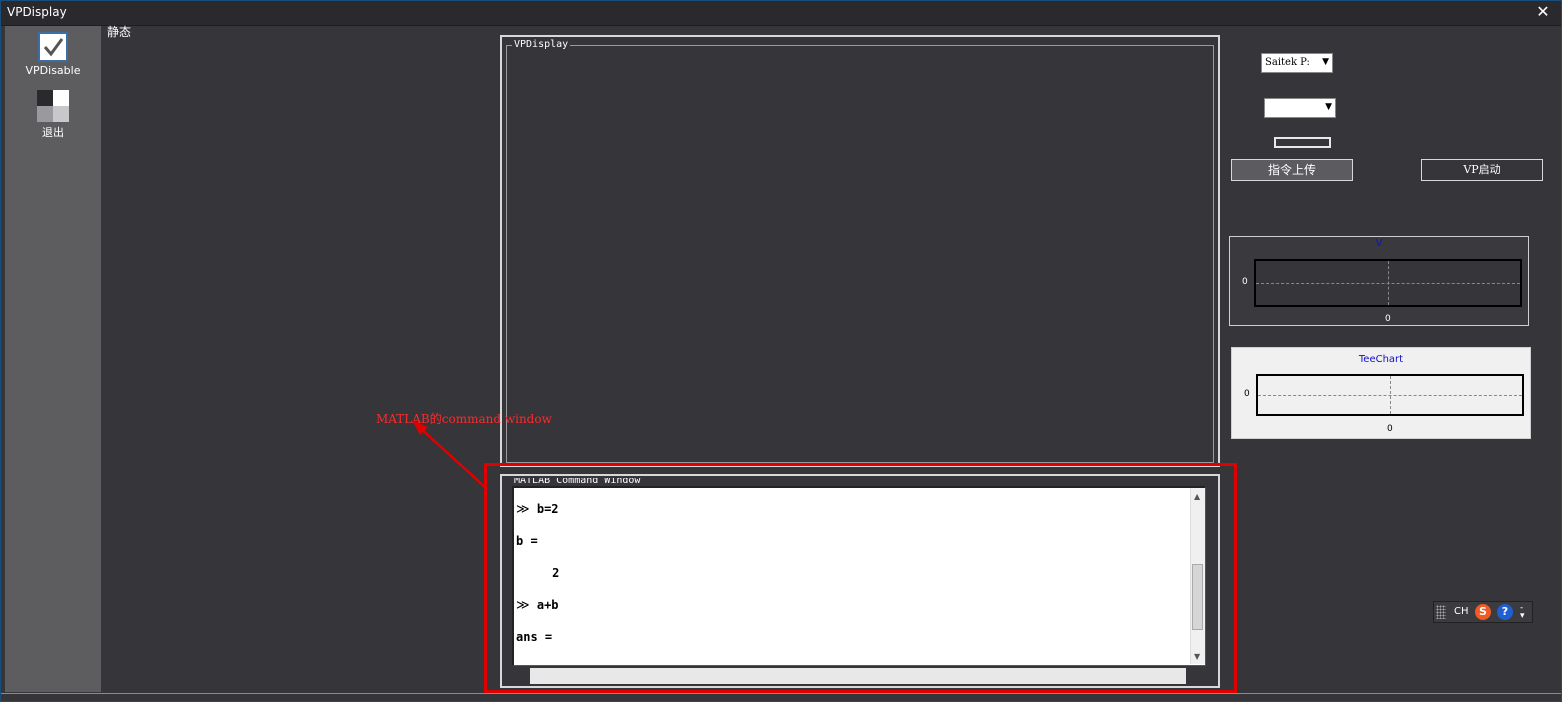  I want to click on sogou-icon: S, so click(1483, 612).